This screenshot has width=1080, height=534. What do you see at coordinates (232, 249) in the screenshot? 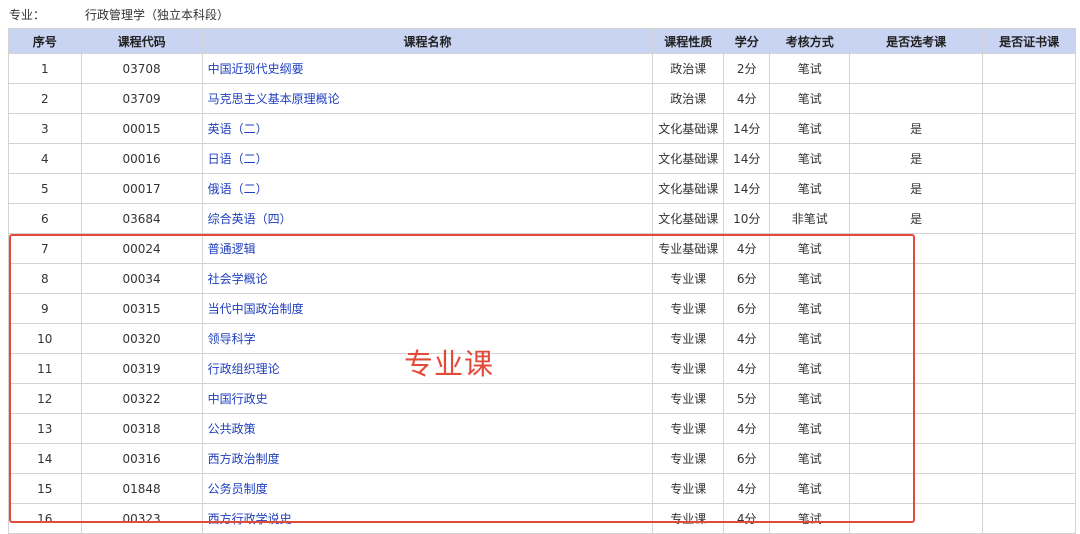
I see `course-name-link: 普通逻辑` at bounding box center [232, 249].